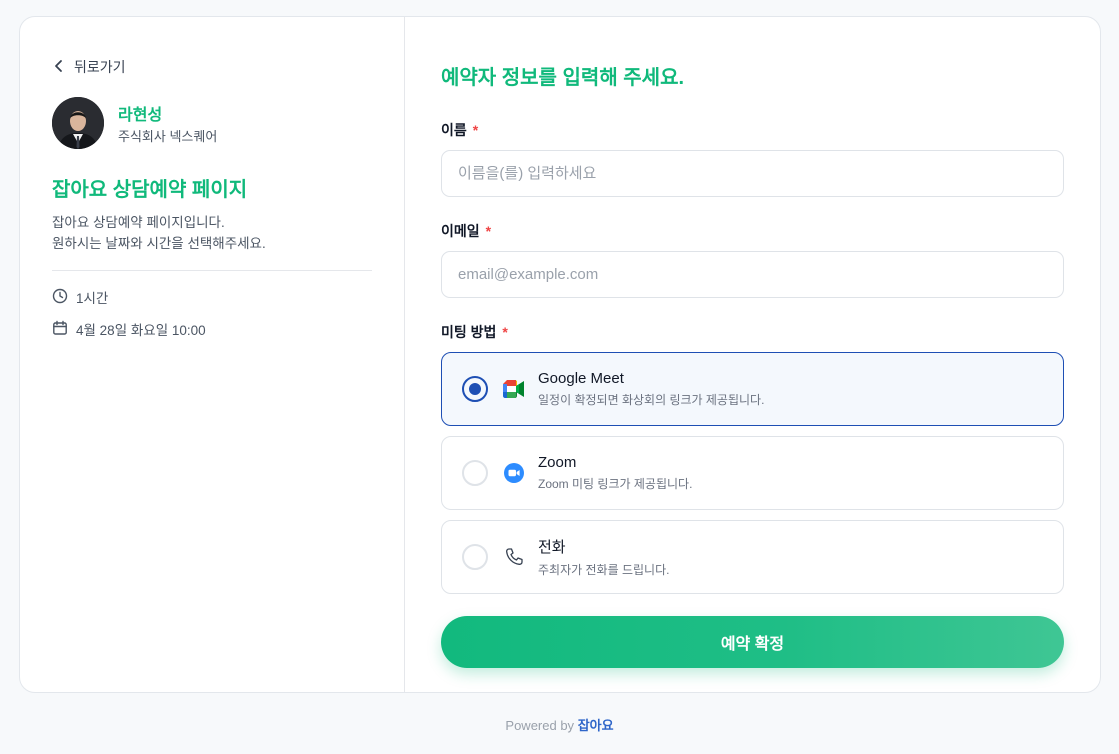 Image resolution: width=1119 pixels, height=754 pixels. Describe the element at coordinates (540, 725) in the screenshot. I see `powered-by-text: Powered by` at that location.